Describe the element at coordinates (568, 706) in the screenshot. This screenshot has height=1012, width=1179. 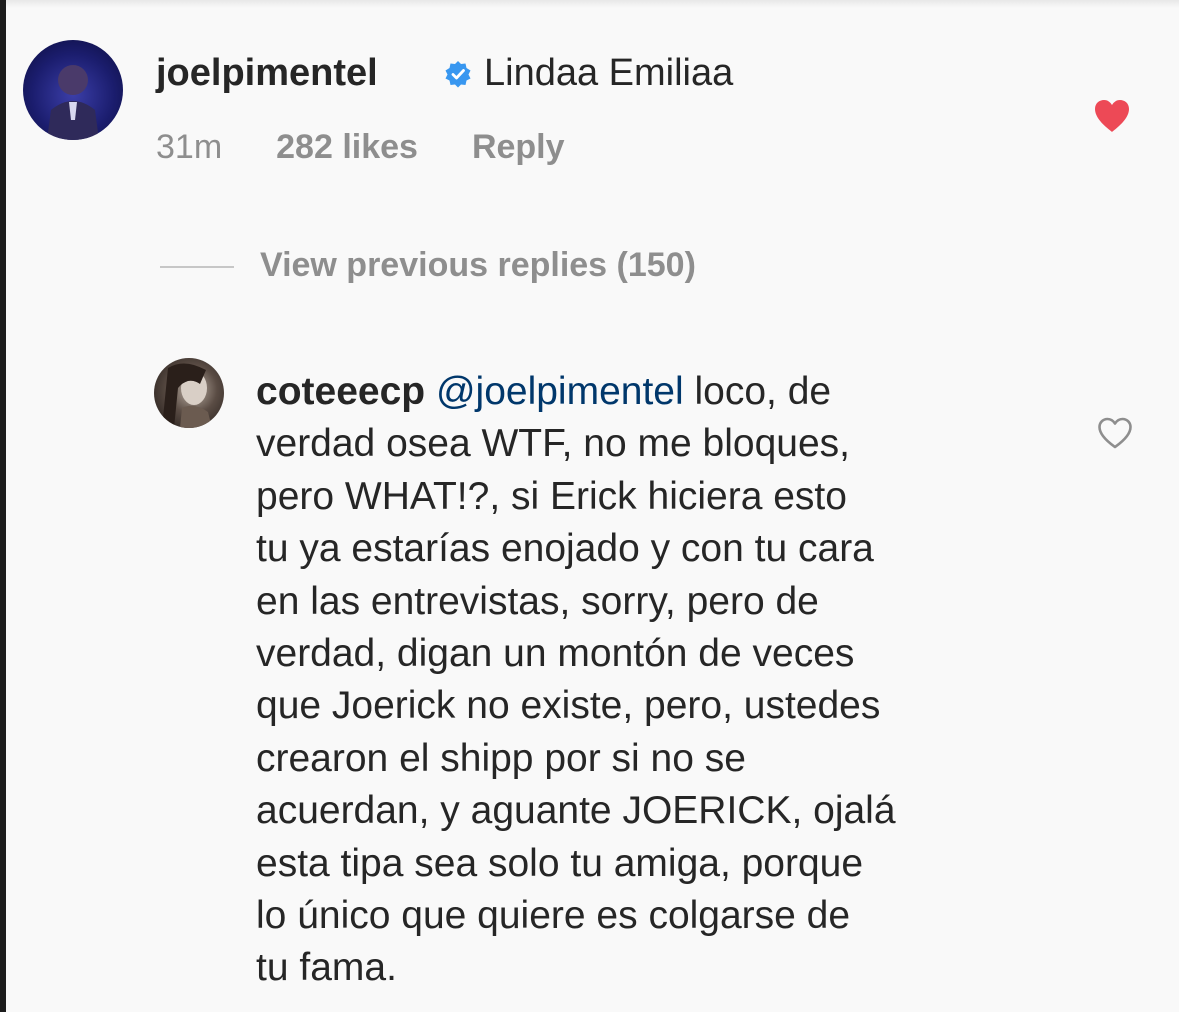
I see `reply-text-line: que Joerick no existe, pero, ustedes` at that location.